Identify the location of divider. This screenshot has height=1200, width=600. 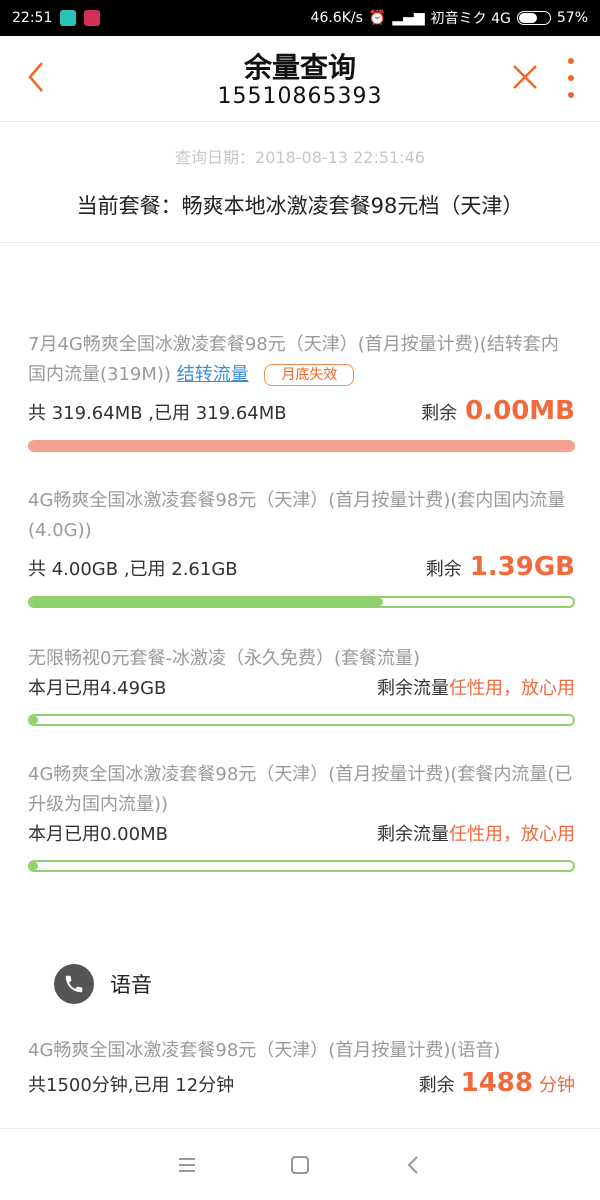
(300, 242).